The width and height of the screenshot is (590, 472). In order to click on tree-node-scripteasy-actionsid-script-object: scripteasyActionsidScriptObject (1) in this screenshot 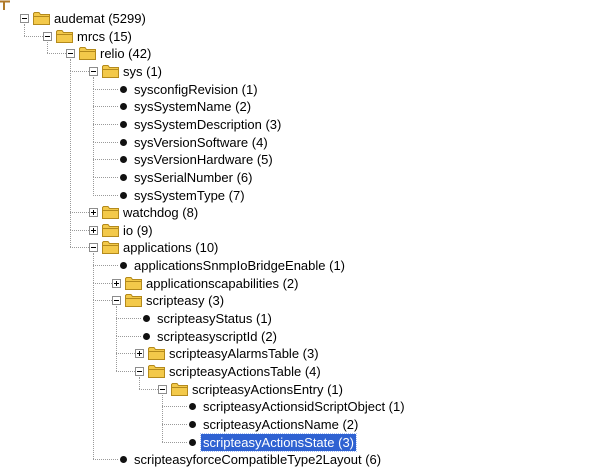, I will do `click(295, 406)`.